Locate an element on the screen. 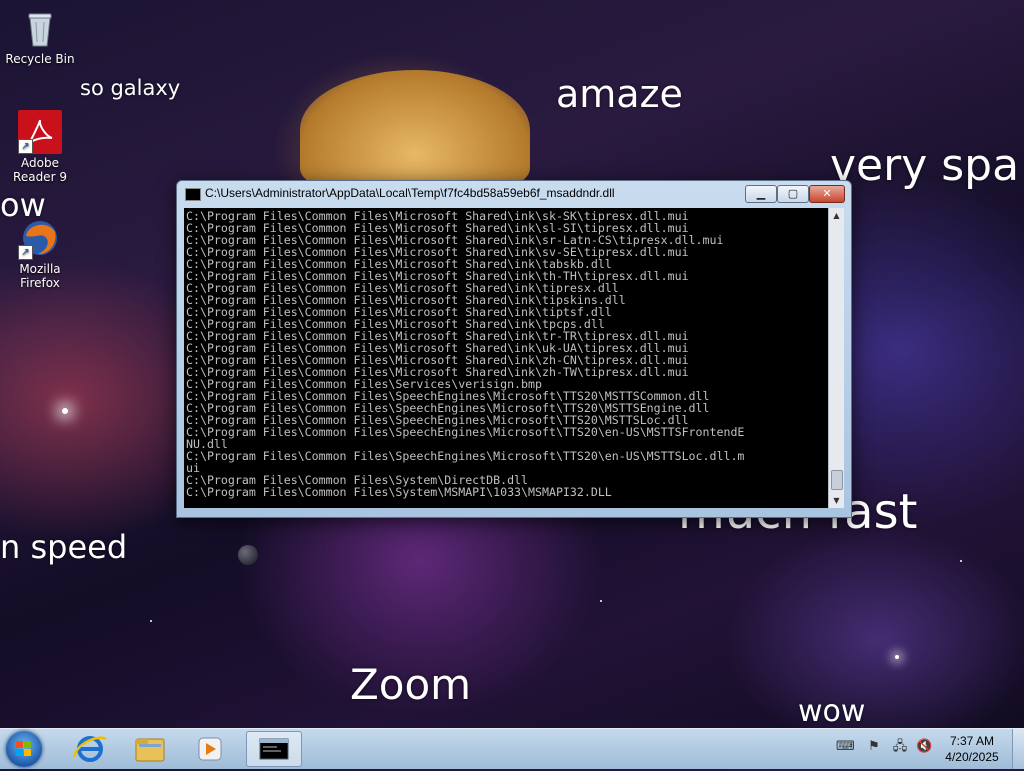 The height and width of the screenshot is (771, 1024). internet-explorer-icon is located at coordinates (89, 749).